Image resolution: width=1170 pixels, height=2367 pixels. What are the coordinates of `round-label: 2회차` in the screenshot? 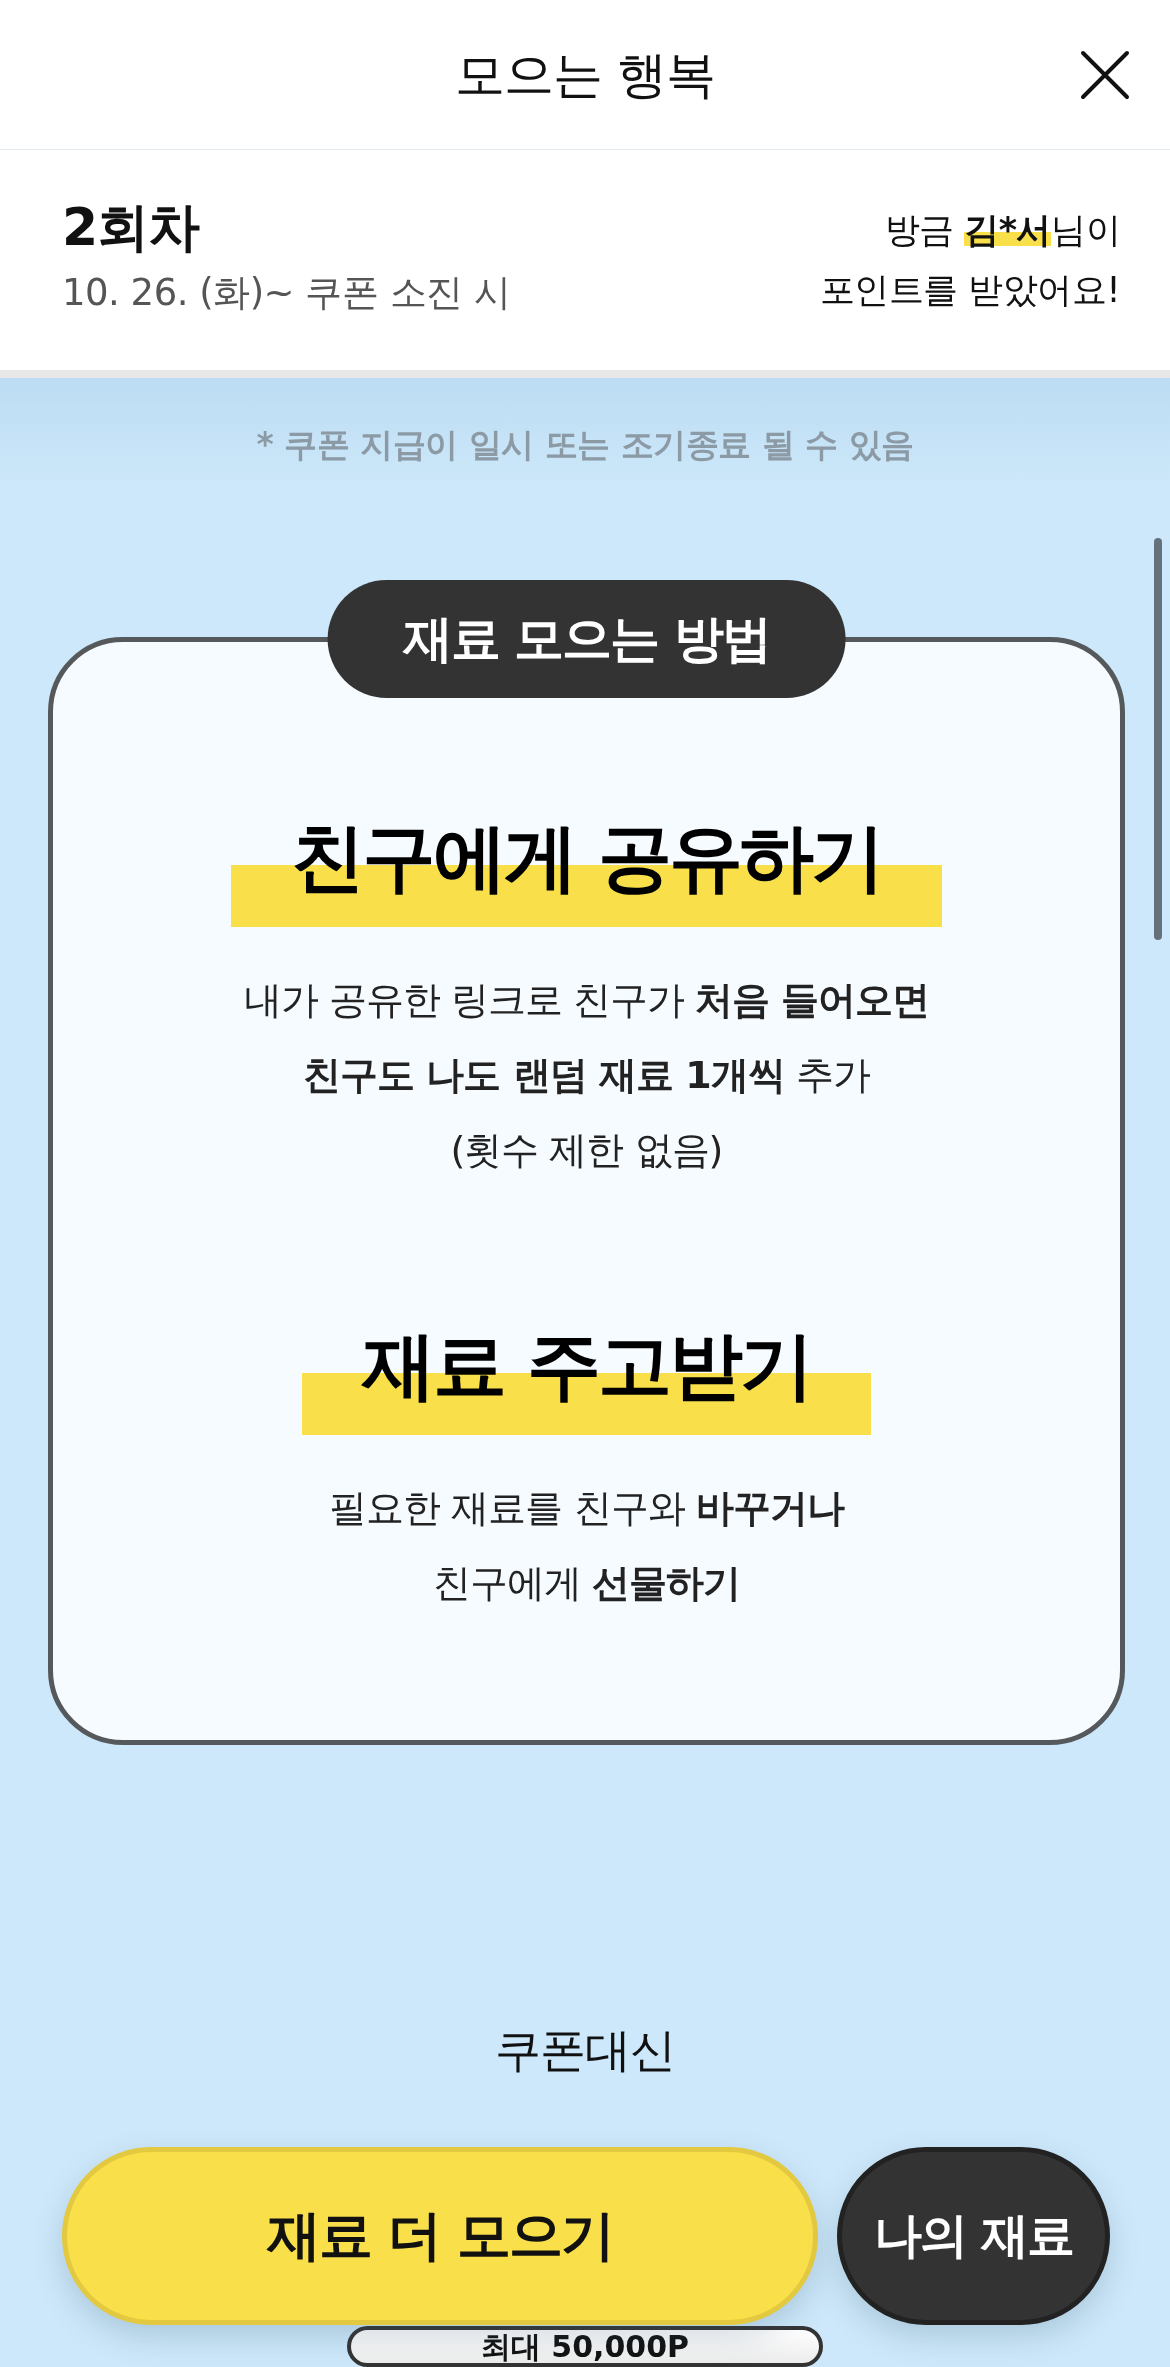 It's located at (131, 227).